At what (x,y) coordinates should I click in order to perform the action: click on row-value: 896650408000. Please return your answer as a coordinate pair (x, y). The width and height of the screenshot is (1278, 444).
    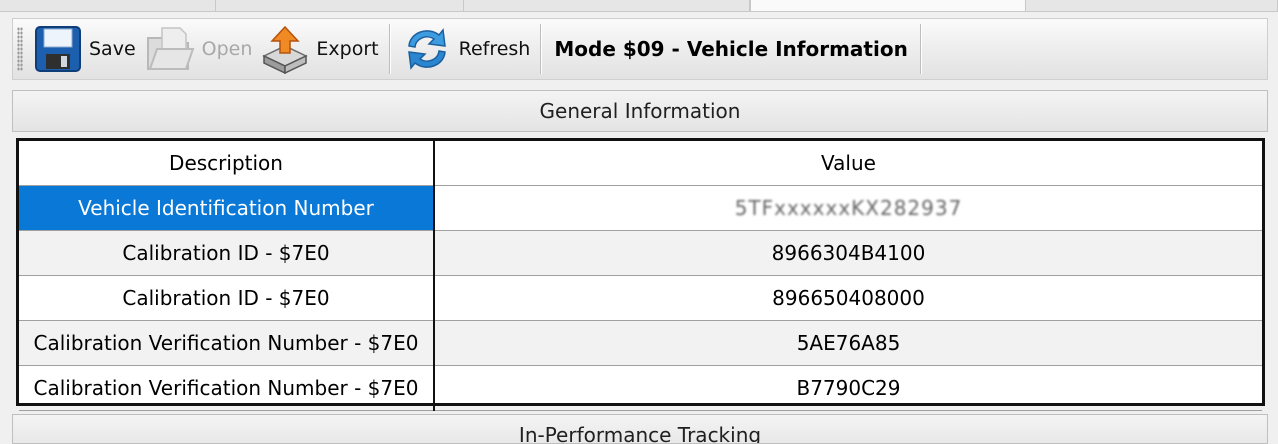
    Looking at the image, I should click on (848, 298).